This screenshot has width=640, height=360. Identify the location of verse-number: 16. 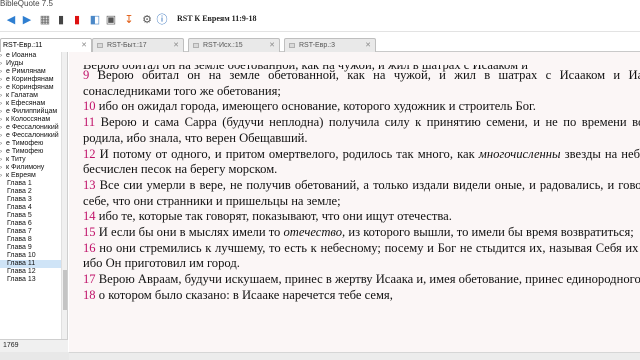
(89, 248).